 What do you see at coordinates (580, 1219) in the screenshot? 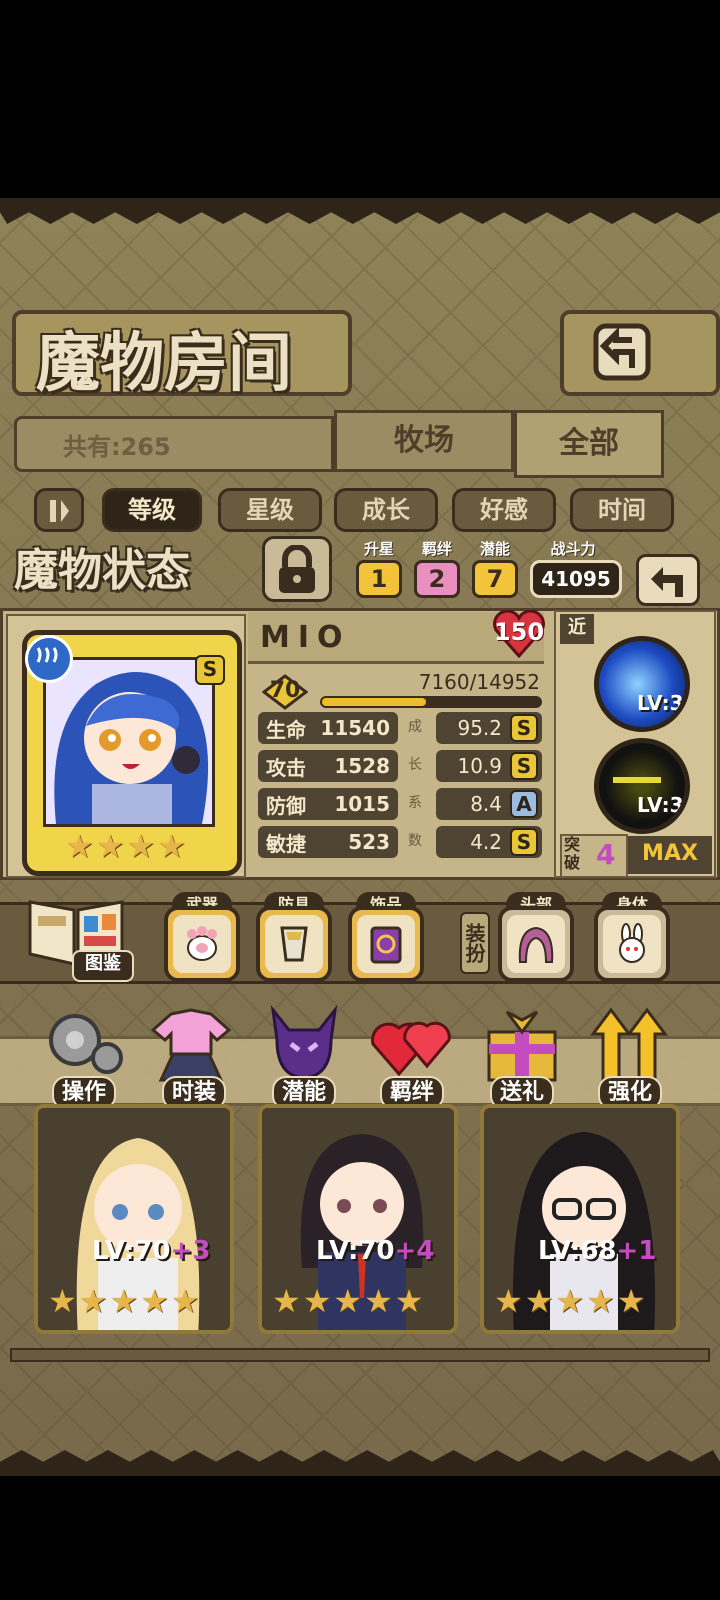
I see `monster-card-3: LV:68+1 ★★★★★` at bounding box center [580, 1219].